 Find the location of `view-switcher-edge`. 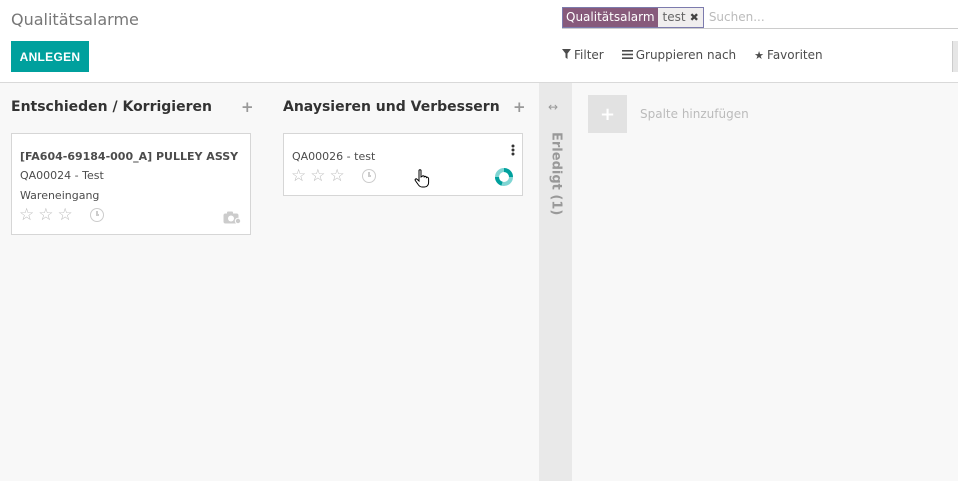

view-switcher-edge is located at coordinates (955, 56).